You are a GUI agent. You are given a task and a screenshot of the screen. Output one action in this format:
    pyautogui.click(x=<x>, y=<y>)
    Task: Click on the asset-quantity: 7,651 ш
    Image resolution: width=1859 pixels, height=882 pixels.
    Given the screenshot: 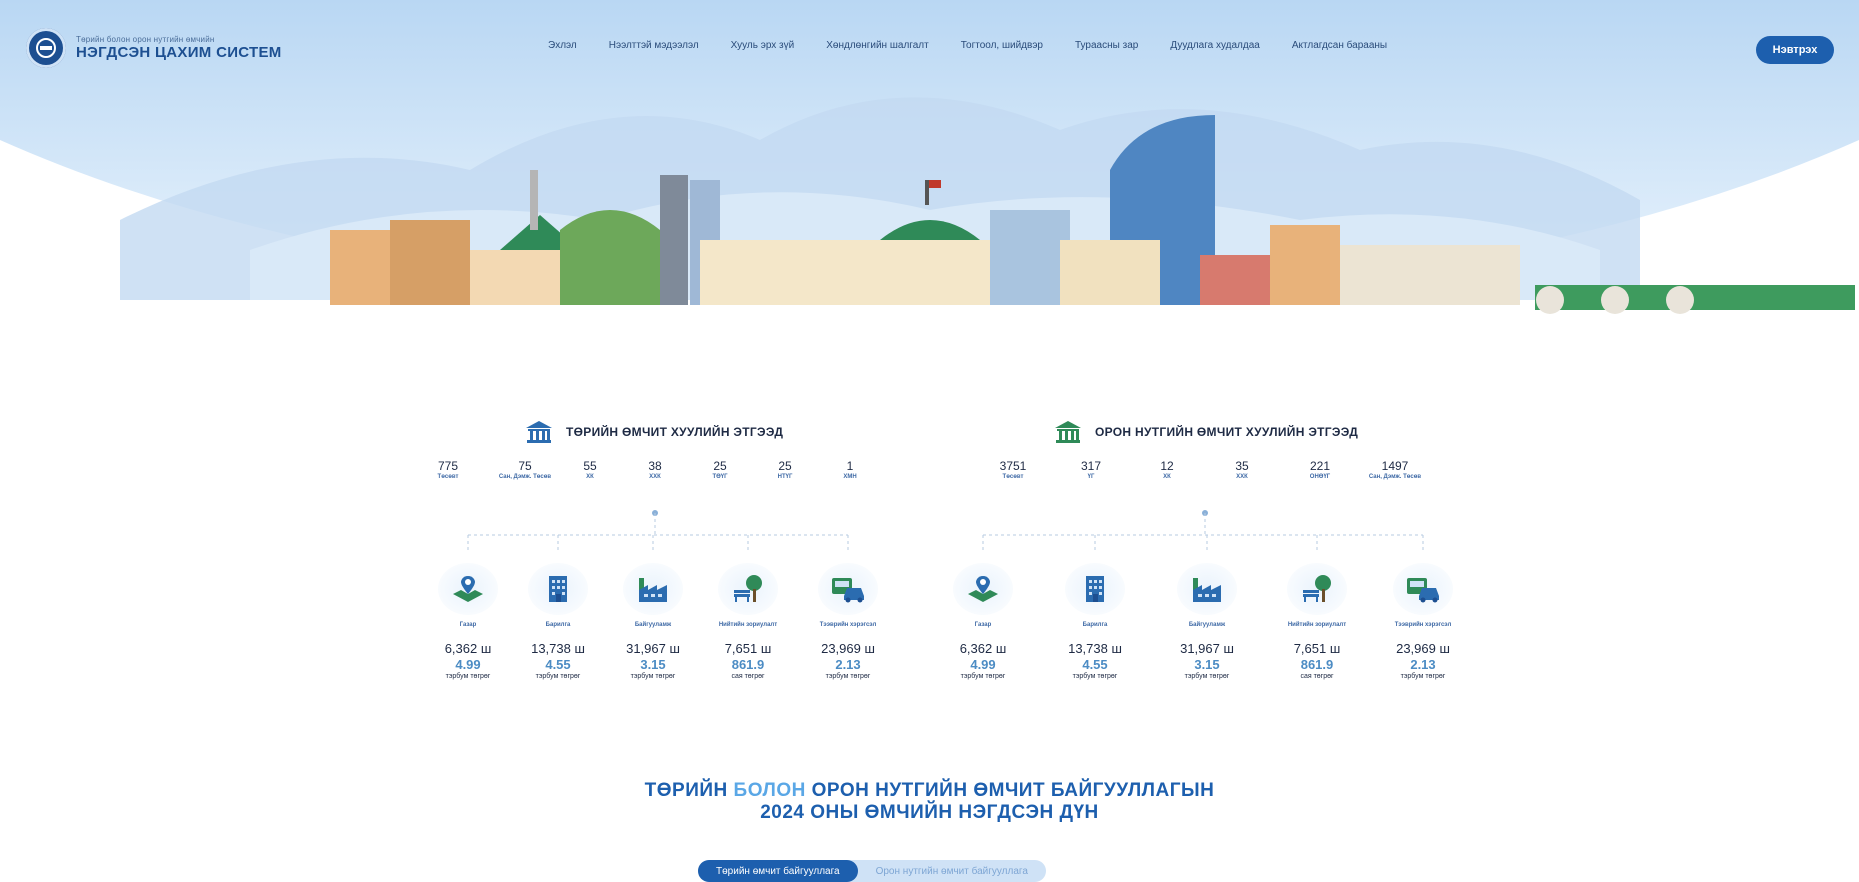 What is the action you would take?
    pyautogui.click(x=748, y=648)
    